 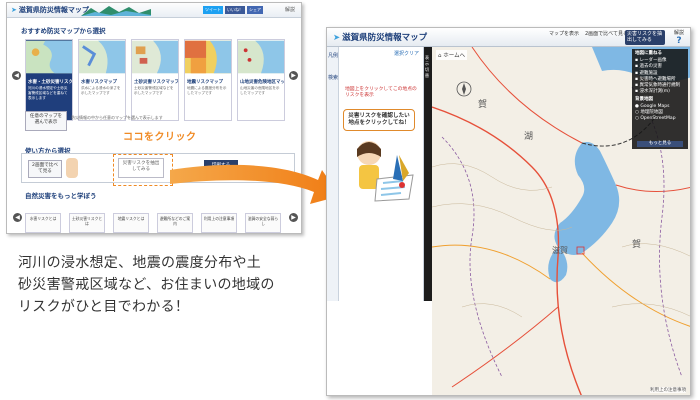 What do you see at coordinates (154, 90) in the screenshot?
I see `card-description: 土砂災害警戒区域などを示したマップです` at bounding box center [154, 90].